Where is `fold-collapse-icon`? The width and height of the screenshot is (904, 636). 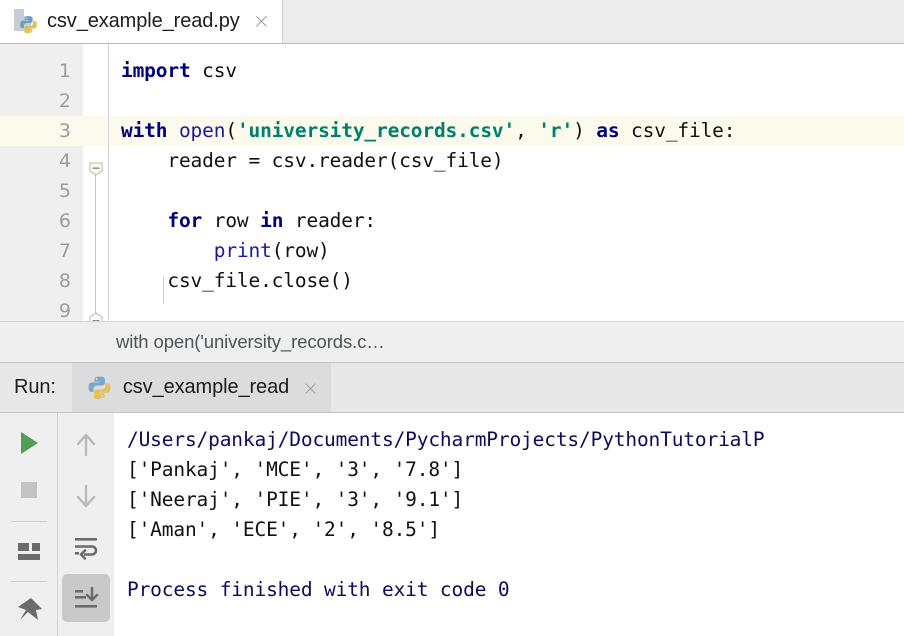 fold-collapse-icon is located at coordinates (96, 169).